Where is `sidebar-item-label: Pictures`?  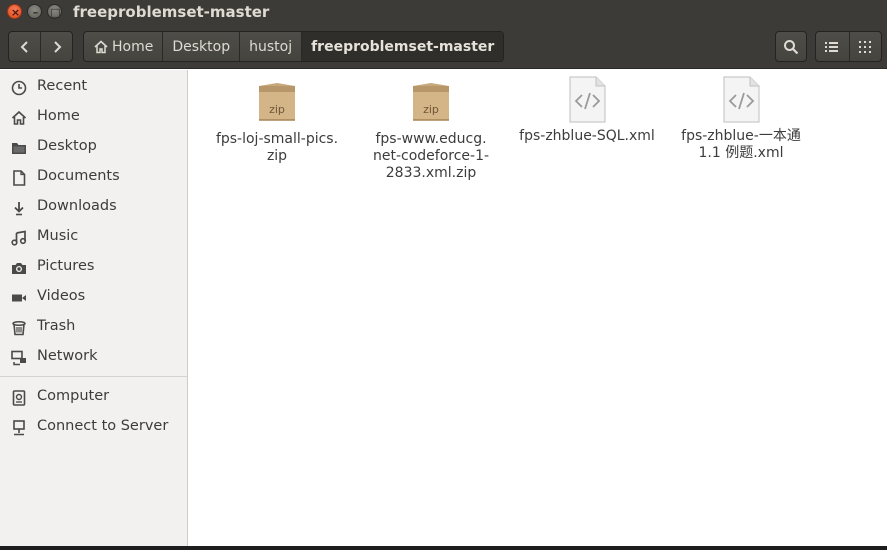
sidebar-item-label: Pictures is located at coordinates (66, 266).